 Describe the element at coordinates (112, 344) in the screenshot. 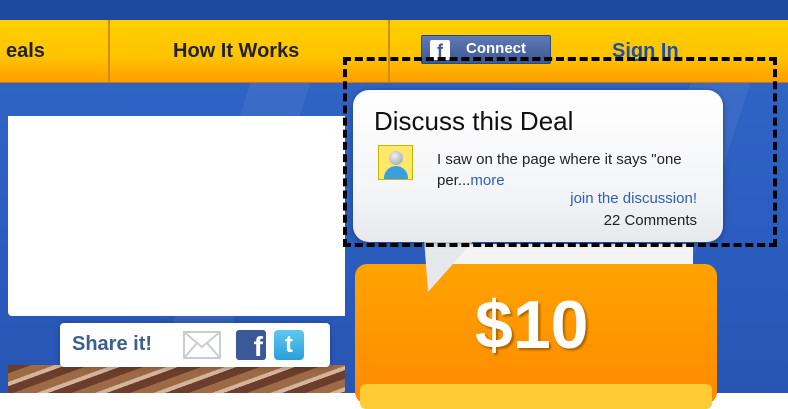

I see `share-label: Share it!` at that location.